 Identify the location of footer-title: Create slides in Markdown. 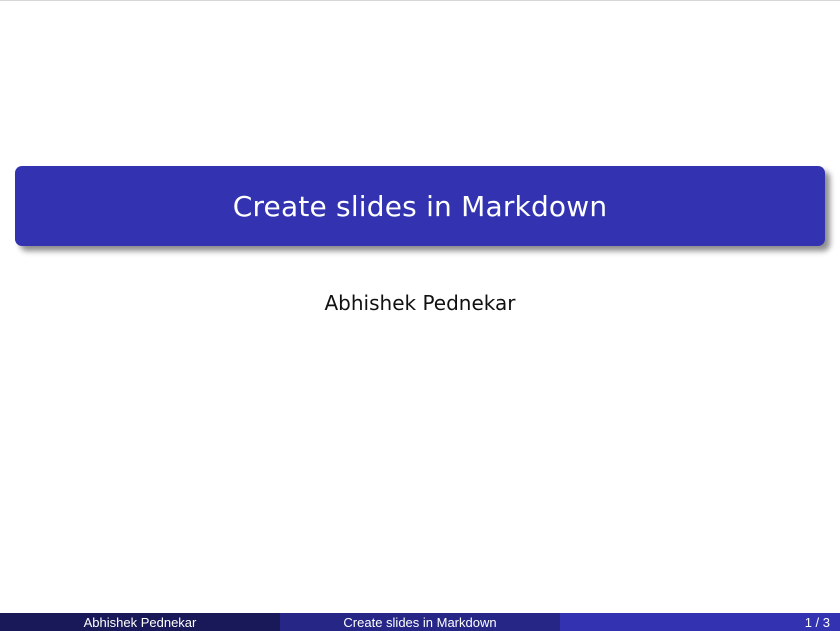
(420, 622).